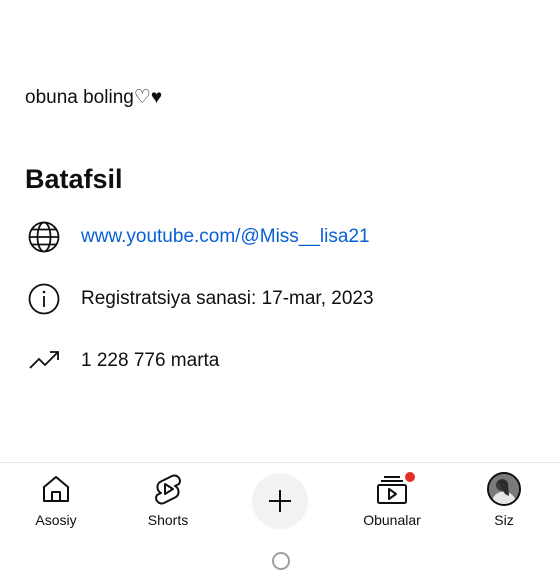 This screenshot has width=560, height=570. Describe the element at coordinates (44, 299) in the screenshot. I see `info-icon` at that location.